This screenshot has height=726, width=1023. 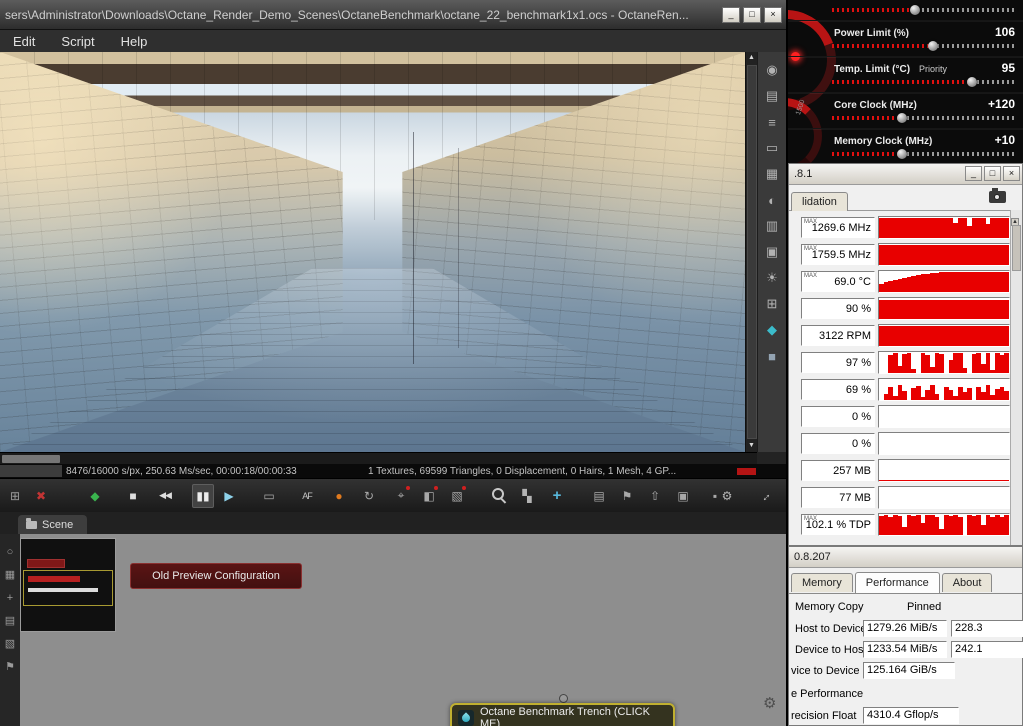 What do you see at coordinates (1016, 377) in the screenshot?
I see `gpuz-scrollbar: ▲` at bounding box center [1016, 377].